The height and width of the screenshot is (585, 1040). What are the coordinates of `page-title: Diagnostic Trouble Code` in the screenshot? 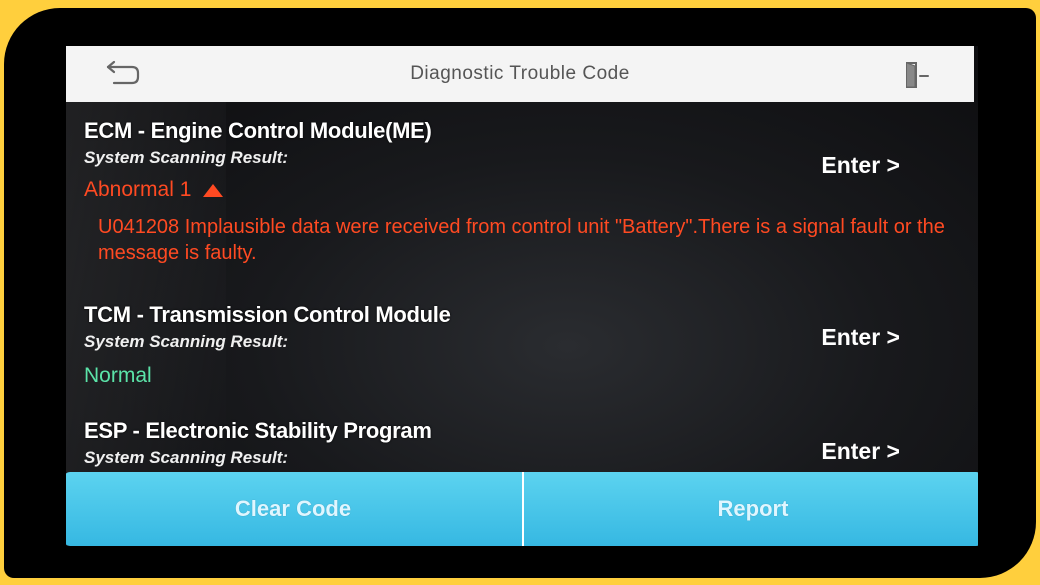 It's located at (520, 73).